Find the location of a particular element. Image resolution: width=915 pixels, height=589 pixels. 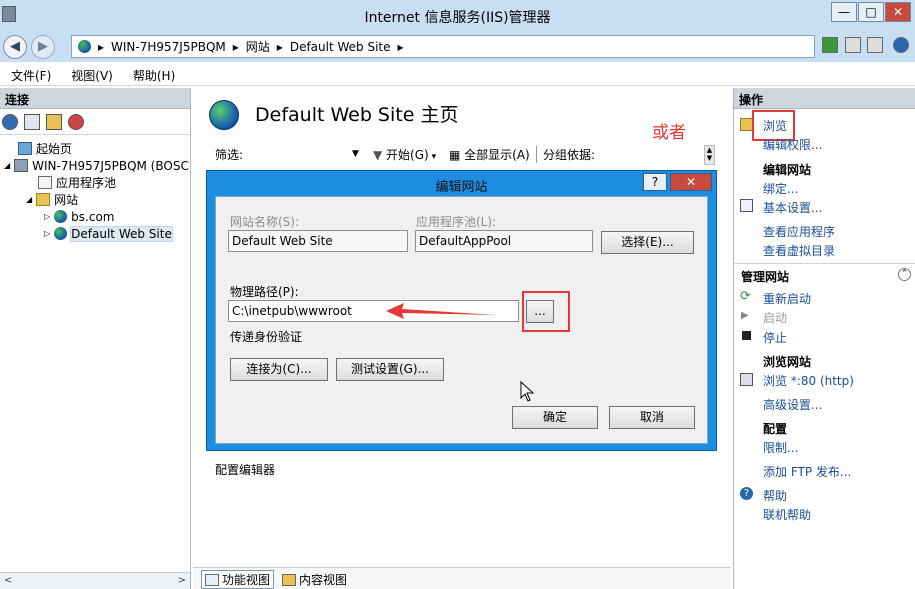

action-view-virtual-directories: 查看虚拟目录 is located at coordinates (799, 250).